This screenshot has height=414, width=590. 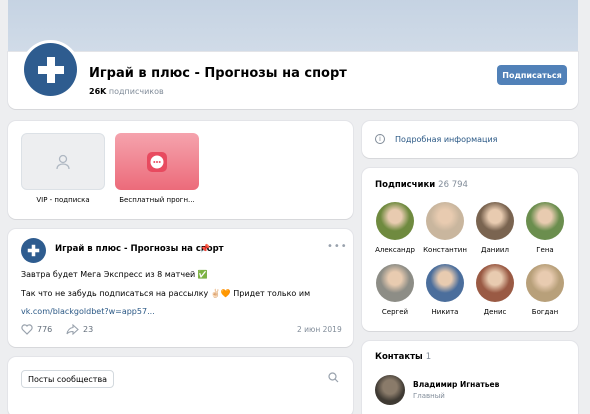 I want to click on subscriber-item: Сергей, so click(x=395, y=290).